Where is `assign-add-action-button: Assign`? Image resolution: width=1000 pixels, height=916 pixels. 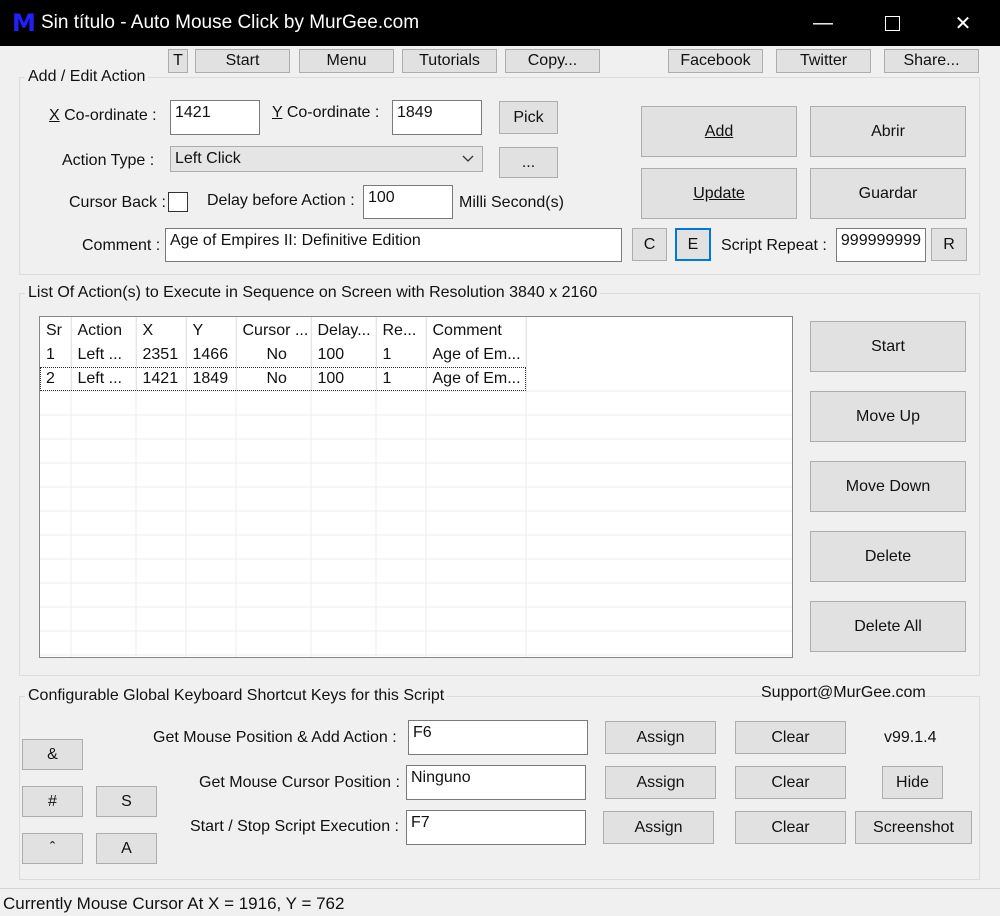
assign-add-action-button: Assign is located at coordinates (660, 737).